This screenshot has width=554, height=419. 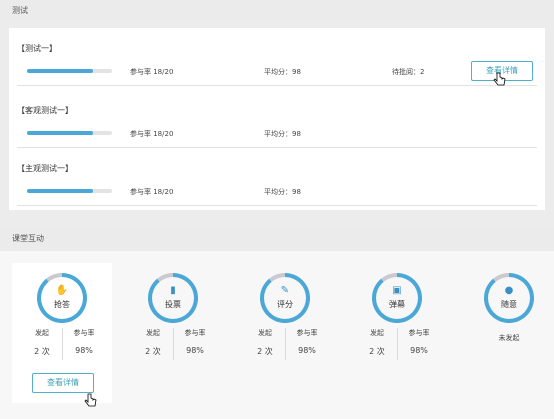 What do you see at coordinates (277, 239) in the screenshot?
I see `section-header-classroom: 课堂互动` at bounding box center [277, 239].